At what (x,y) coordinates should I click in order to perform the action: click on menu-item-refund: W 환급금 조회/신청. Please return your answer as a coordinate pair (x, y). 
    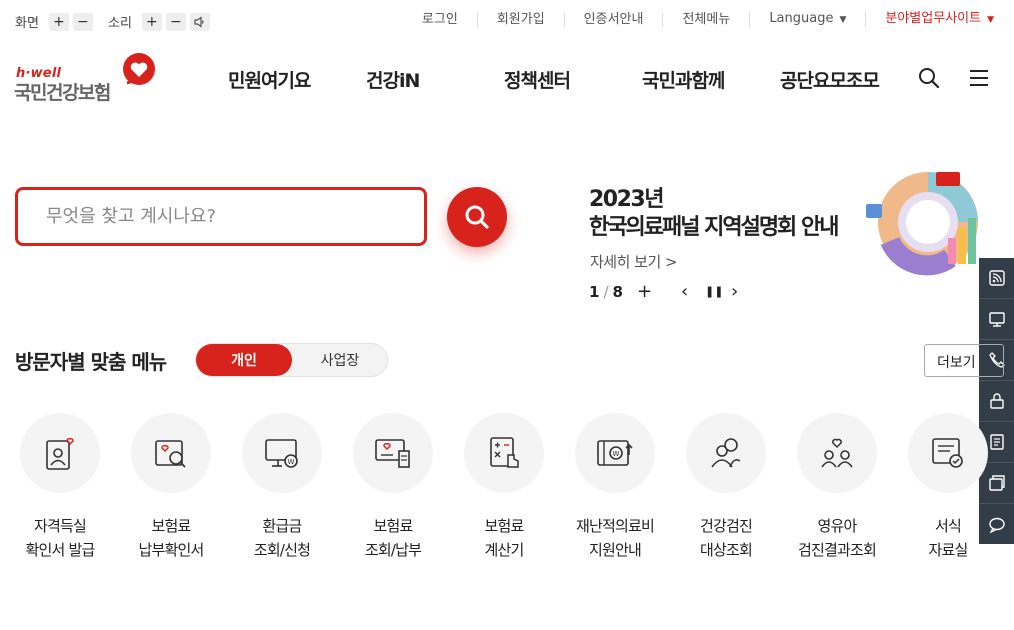
    Looking at the image, I should click on (282, 487).